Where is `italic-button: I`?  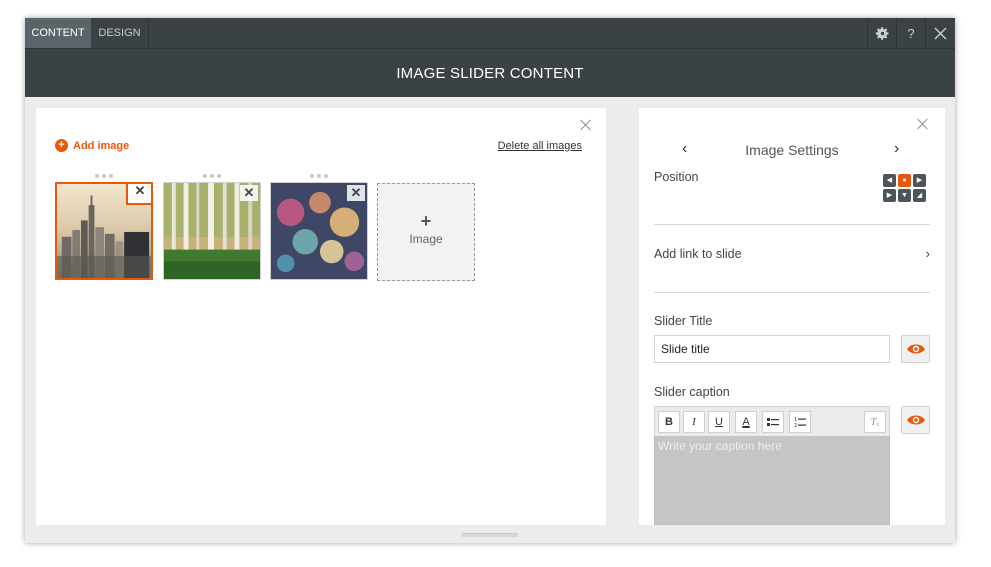
italic-button: I is located at coordinates (694, 422).